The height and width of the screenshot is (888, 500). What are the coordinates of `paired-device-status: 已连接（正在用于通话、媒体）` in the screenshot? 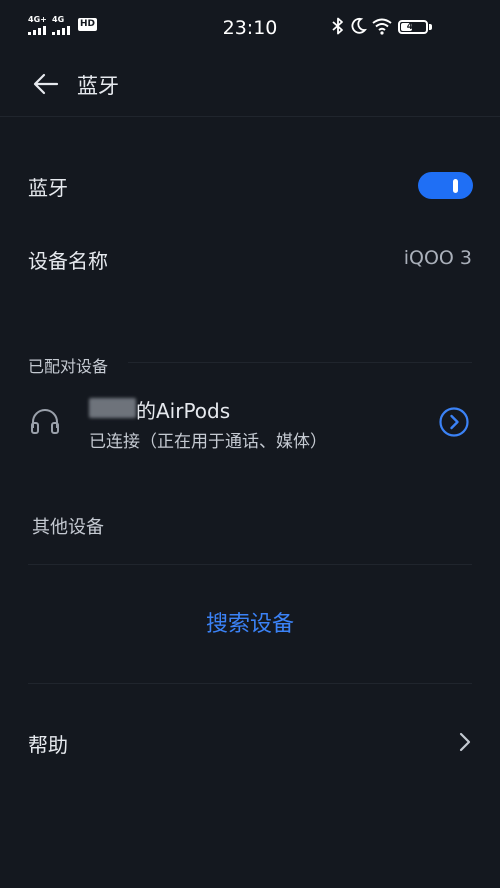 It's located at (208, 442).